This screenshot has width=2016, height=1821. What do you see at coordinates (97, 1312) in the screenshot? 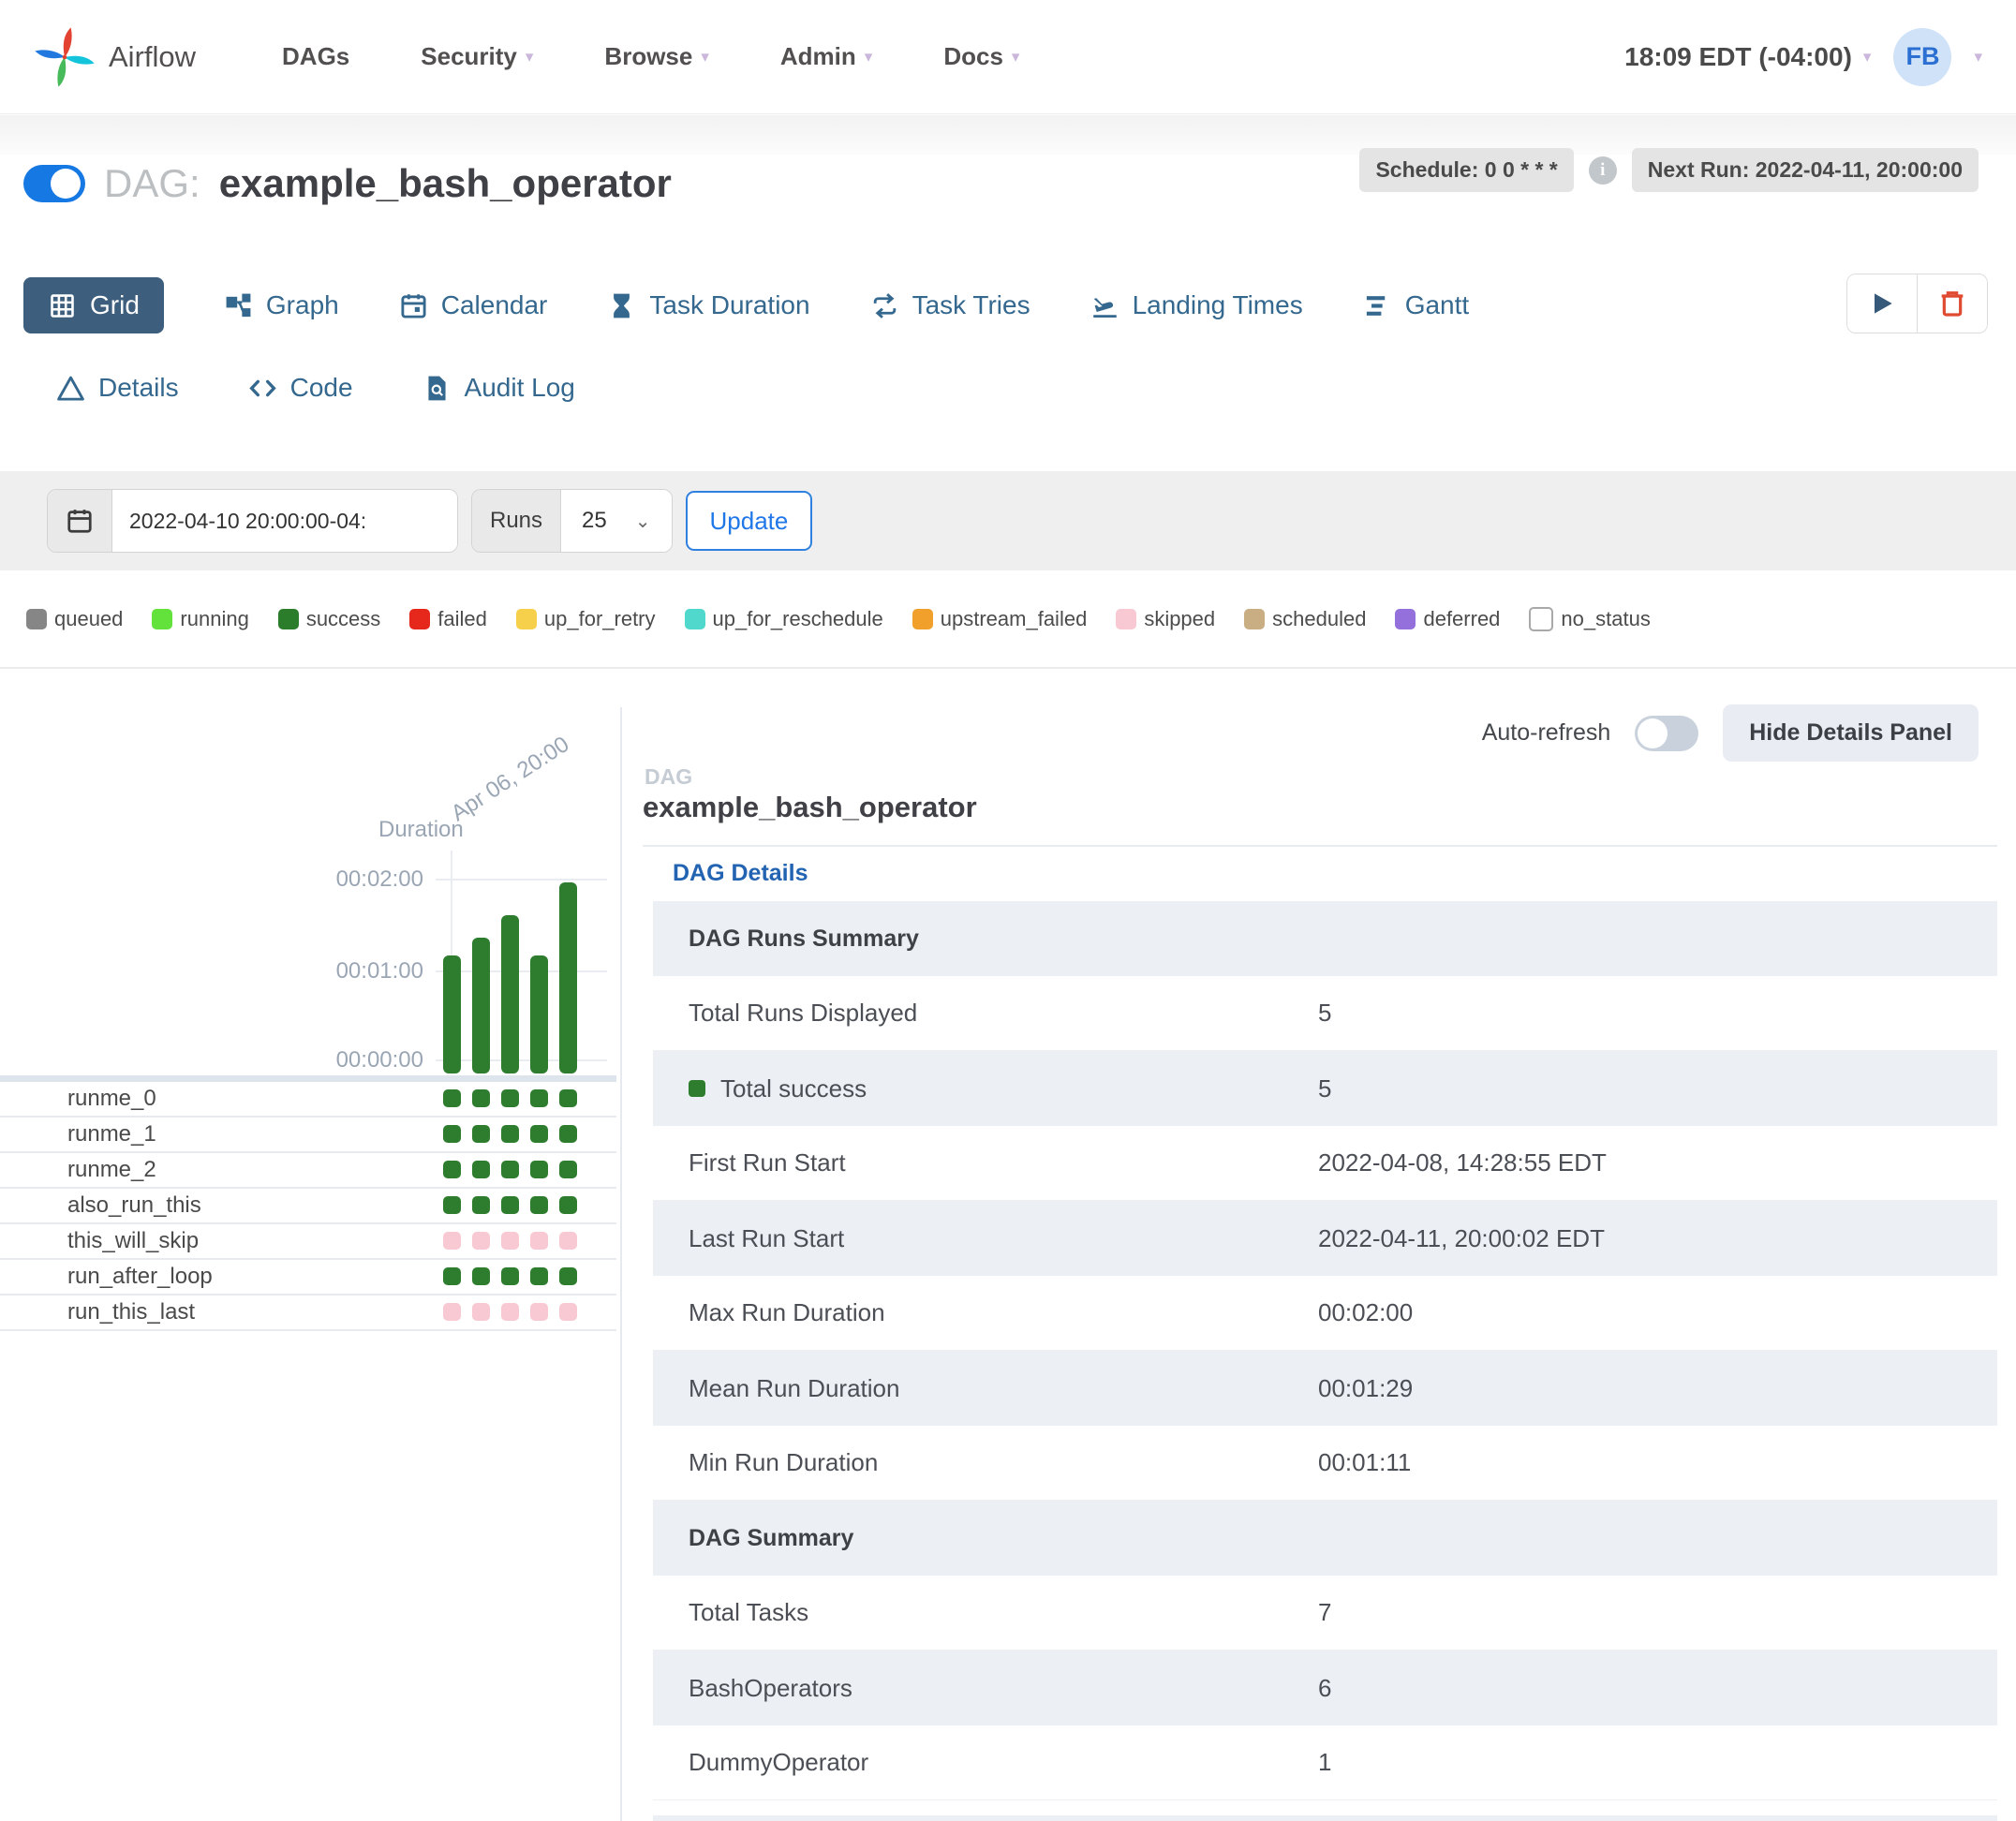
I see `task-name: run_this_last` at bounding box center [97, 1312].